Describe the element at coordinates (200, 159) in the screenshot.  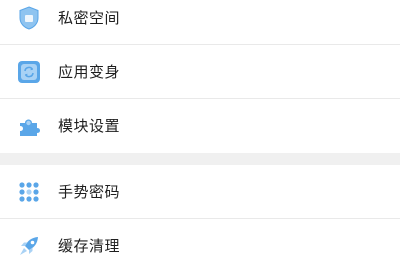
I see `section-separator` at that location.